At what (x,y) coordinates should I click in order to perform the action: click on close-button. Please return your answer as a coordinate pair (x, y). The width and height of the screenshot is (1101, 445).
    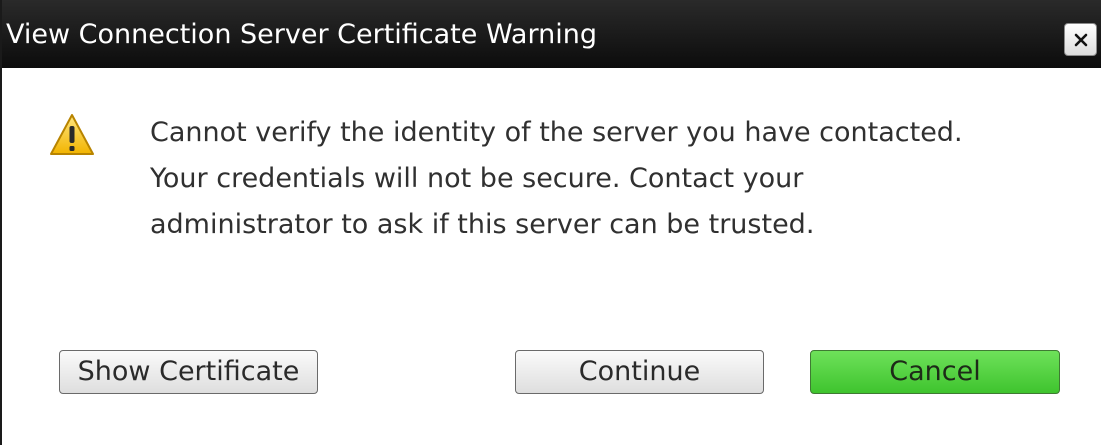
    Looking at the image, I should click on (1080, 39).